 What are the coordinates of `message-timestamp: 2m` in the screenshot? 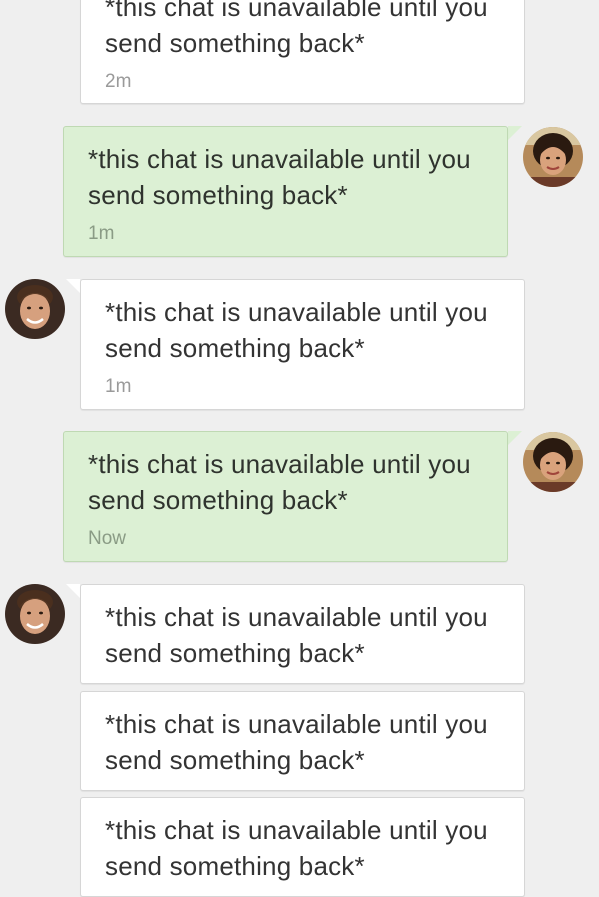 It's located at (118, 81).